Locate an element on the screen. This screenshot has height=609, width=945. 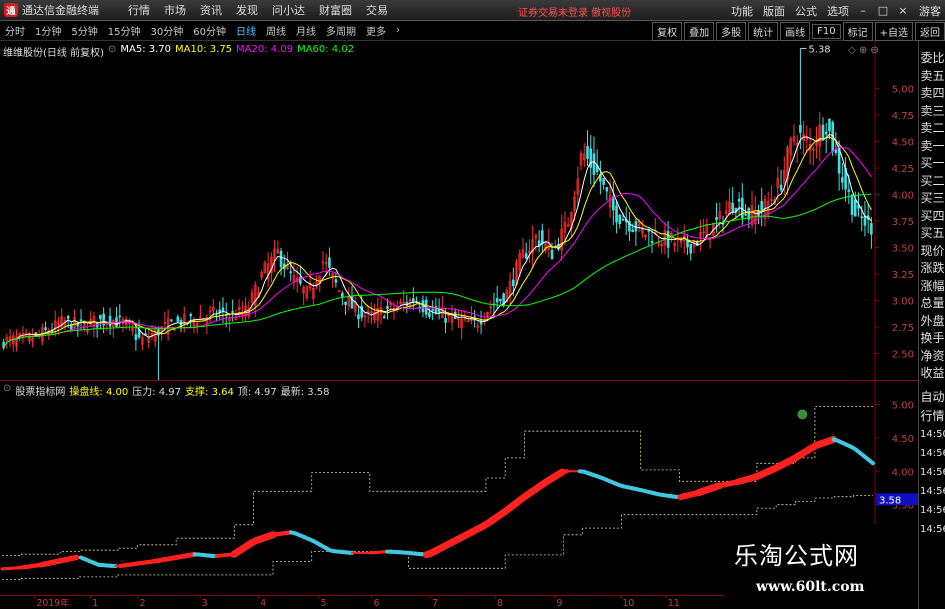
menu-faxian: 发现 is located at coordinates (247, 10).